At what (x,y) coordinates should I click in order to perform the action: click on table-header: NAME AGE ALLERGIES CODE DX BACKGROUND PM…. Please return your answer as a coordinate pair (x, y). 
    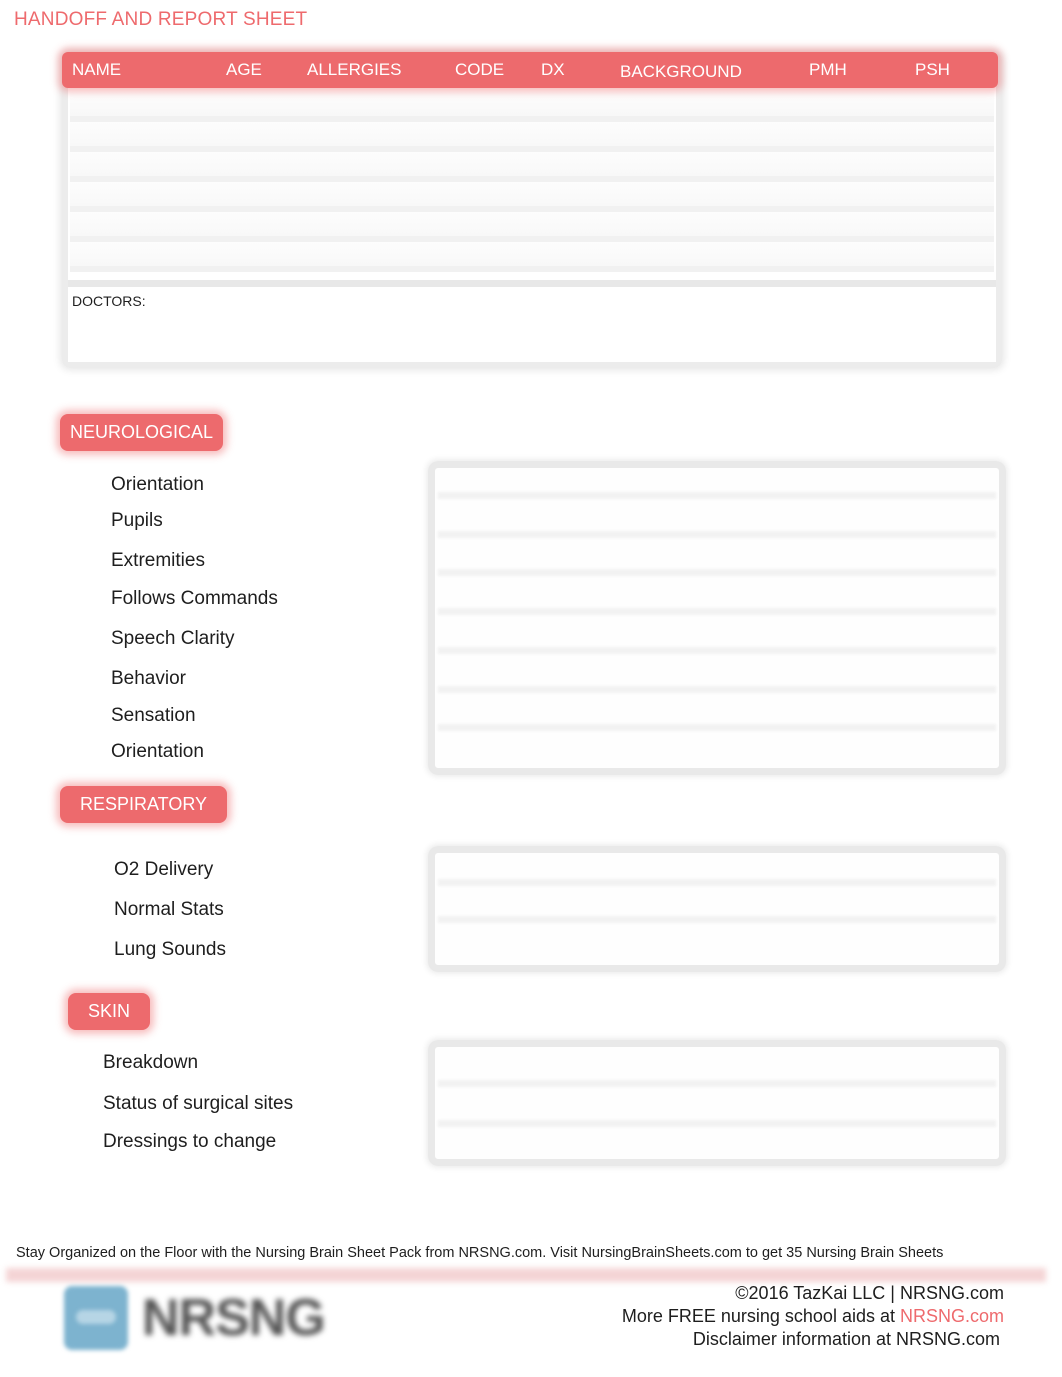
    Looking at the image, I should click on (530, 70).